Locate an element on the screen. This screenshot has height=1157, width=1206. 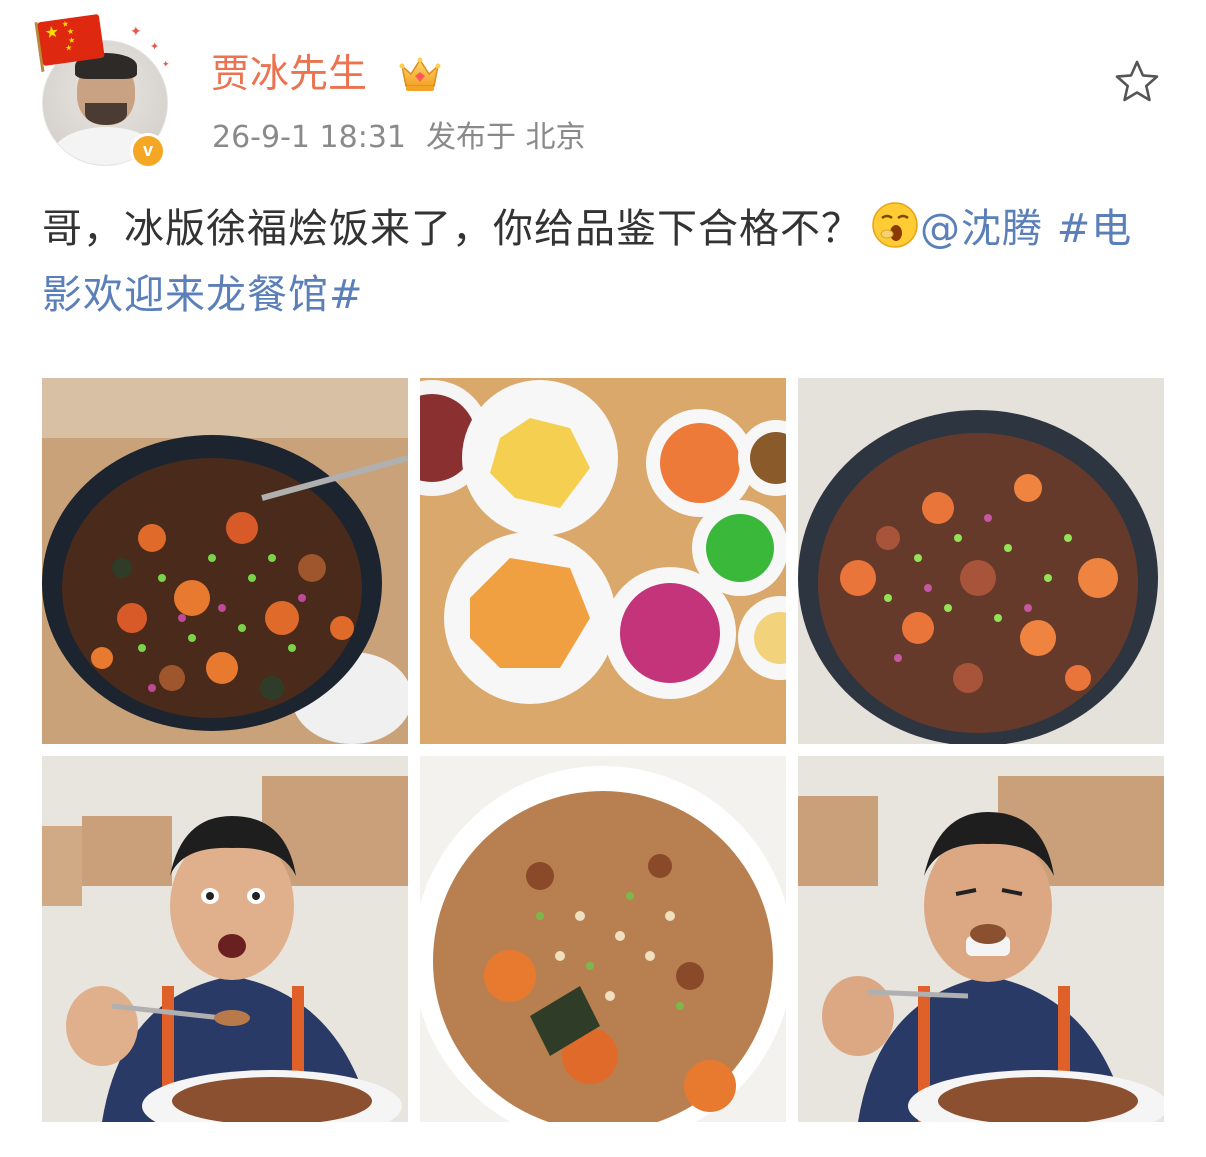
mention-link: @沈腾 is located at coordinates (981, 229).